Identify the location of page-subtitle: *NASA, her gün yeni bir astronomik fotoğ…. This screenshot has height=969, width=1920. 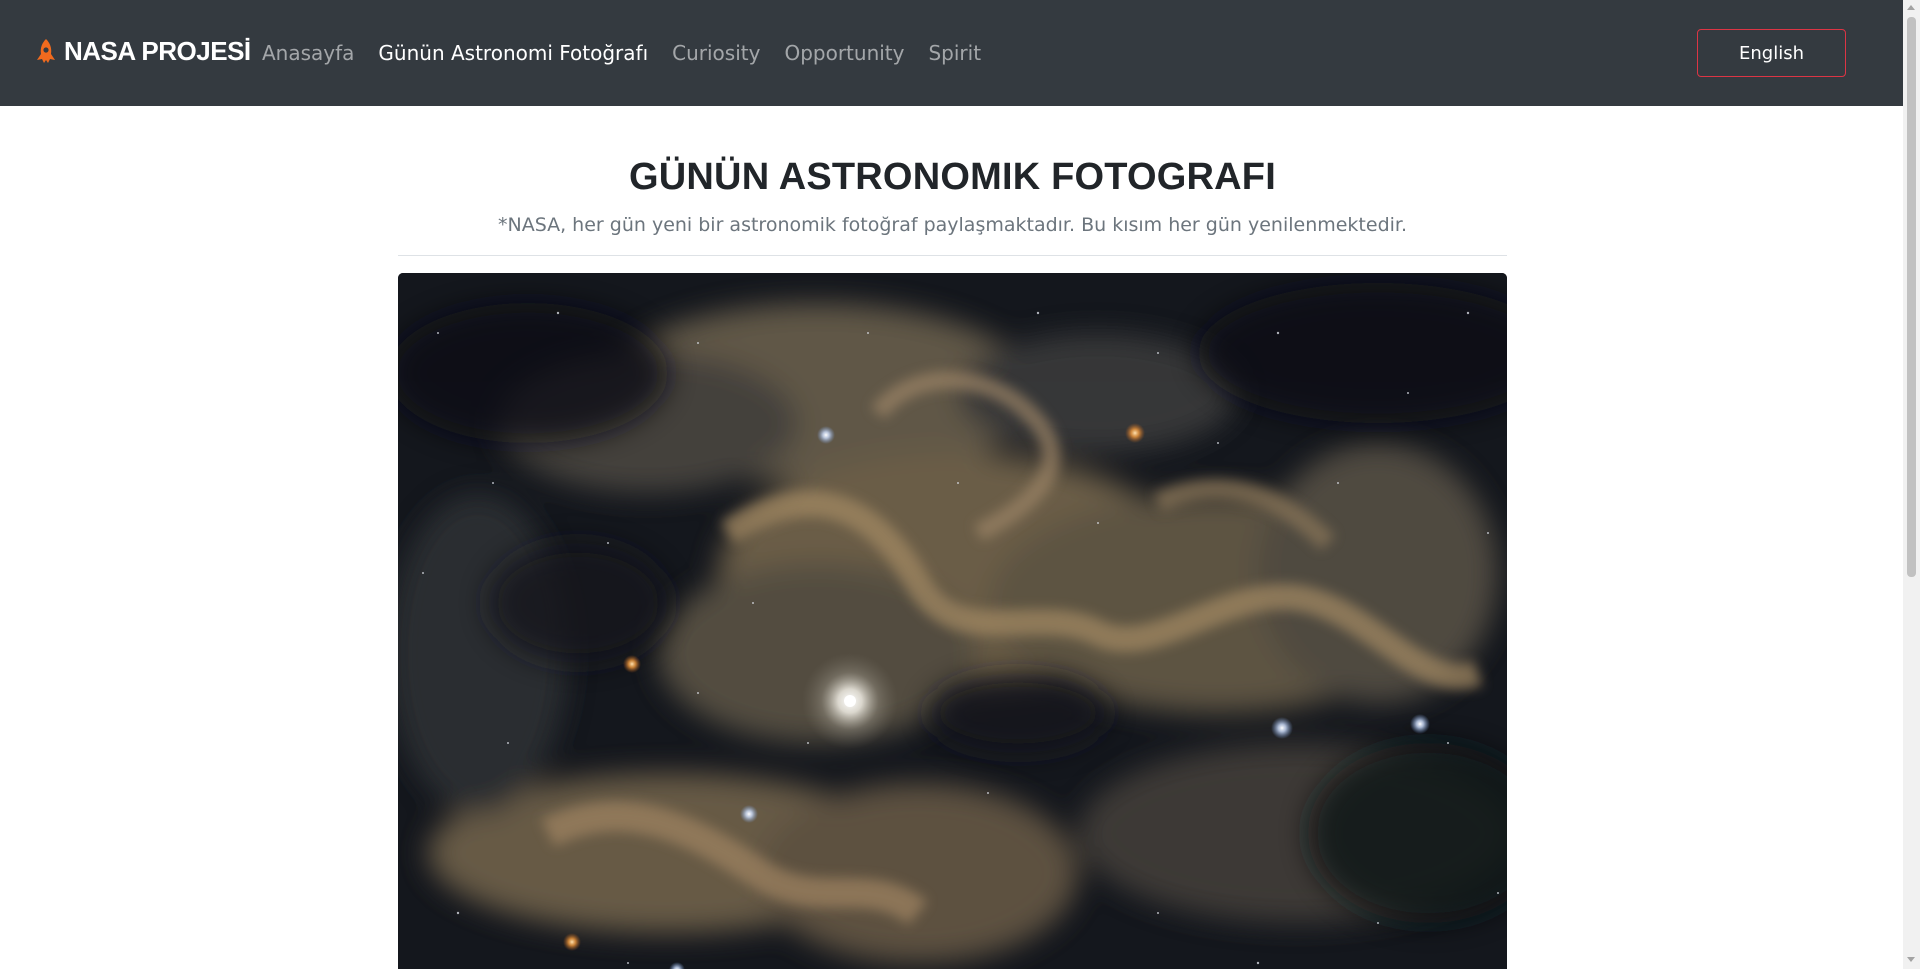
(952, 225).